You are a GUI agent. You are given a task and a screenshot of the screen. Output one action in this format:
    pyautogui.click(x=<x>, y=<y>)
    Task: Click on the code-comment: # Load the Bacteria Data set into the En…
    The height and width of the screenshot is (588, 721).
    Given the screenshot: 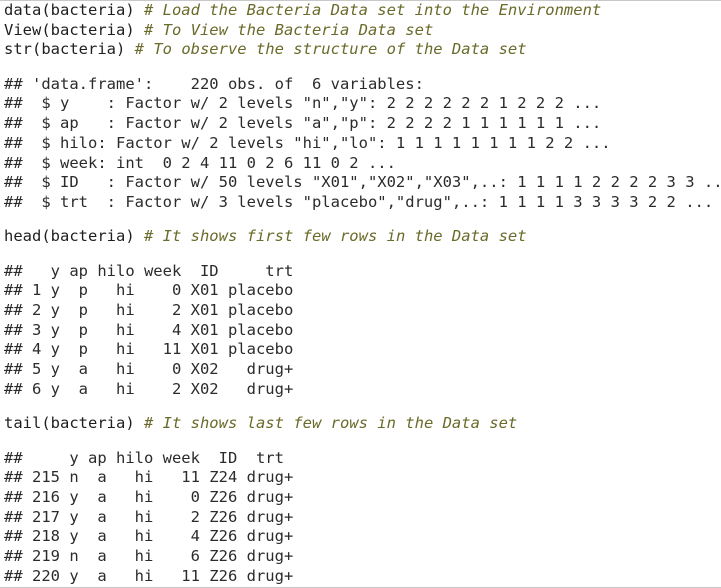 What is the action you would take?
    pyautogui.click(x=372, y=10)
    